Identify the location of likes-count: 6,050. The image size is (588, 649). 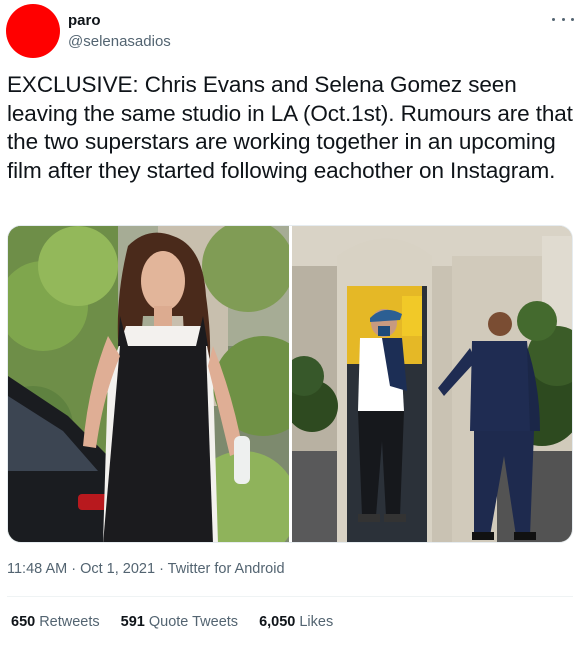
(277, 622).